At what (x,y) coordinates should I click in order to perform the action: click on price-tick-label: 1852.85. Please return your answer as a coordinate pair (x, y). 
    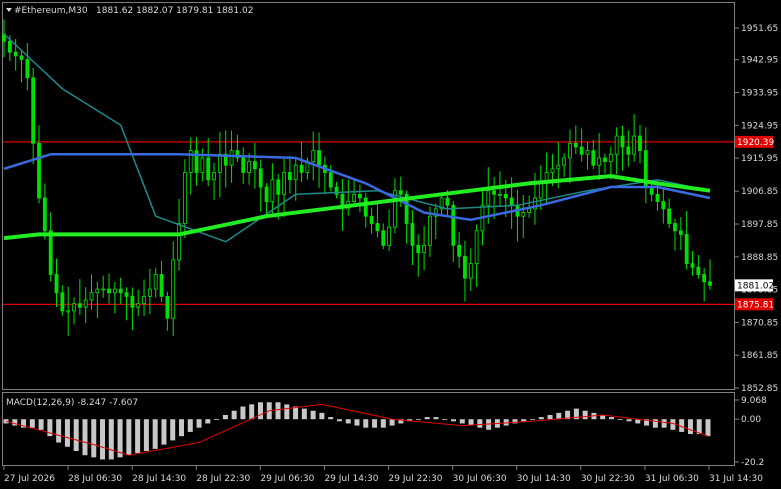
    Looking at the image, I should click on (759, 389).